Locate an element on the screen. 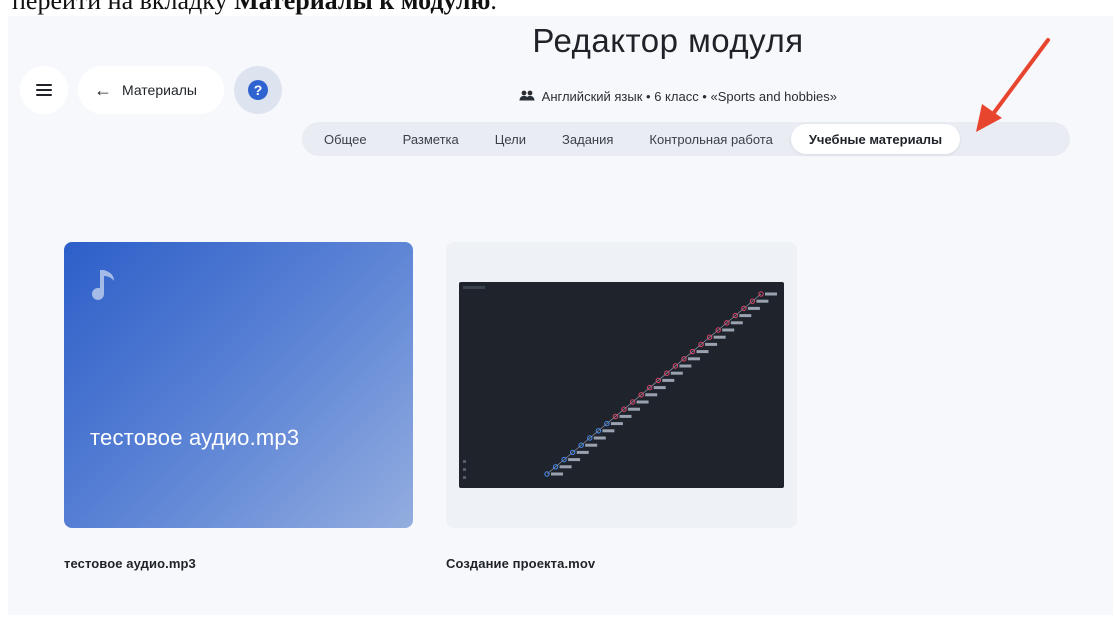 This screenshot has width=1115, height=617. tab-learning-materials: Учебные материалы is located at coordinates (875, 139).